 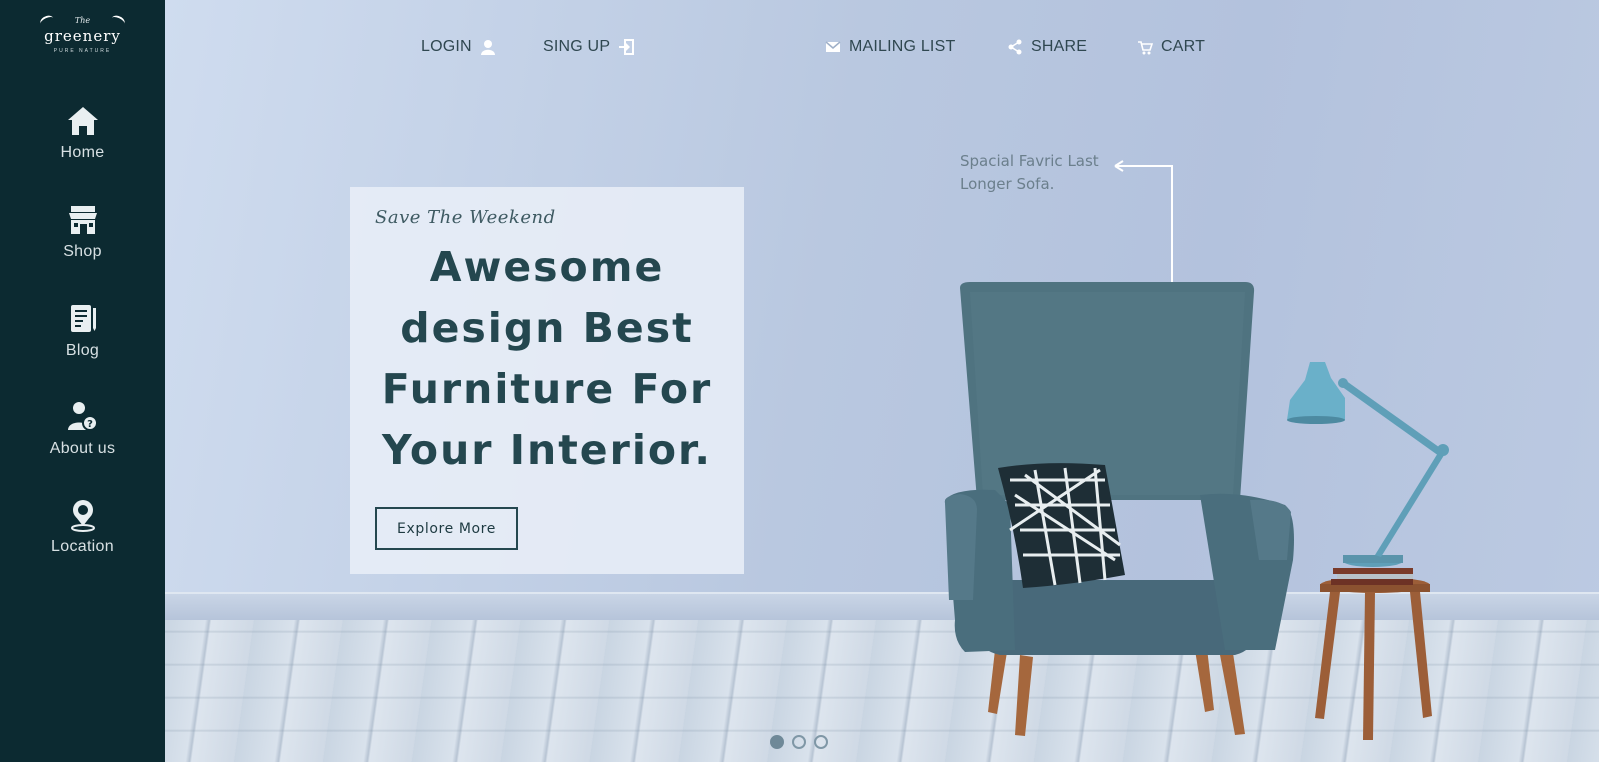 What do you see at coordinates (82, 448) in the screenshot?
I see `sidebar-item-label: About us` at bounding box center [82, 448].